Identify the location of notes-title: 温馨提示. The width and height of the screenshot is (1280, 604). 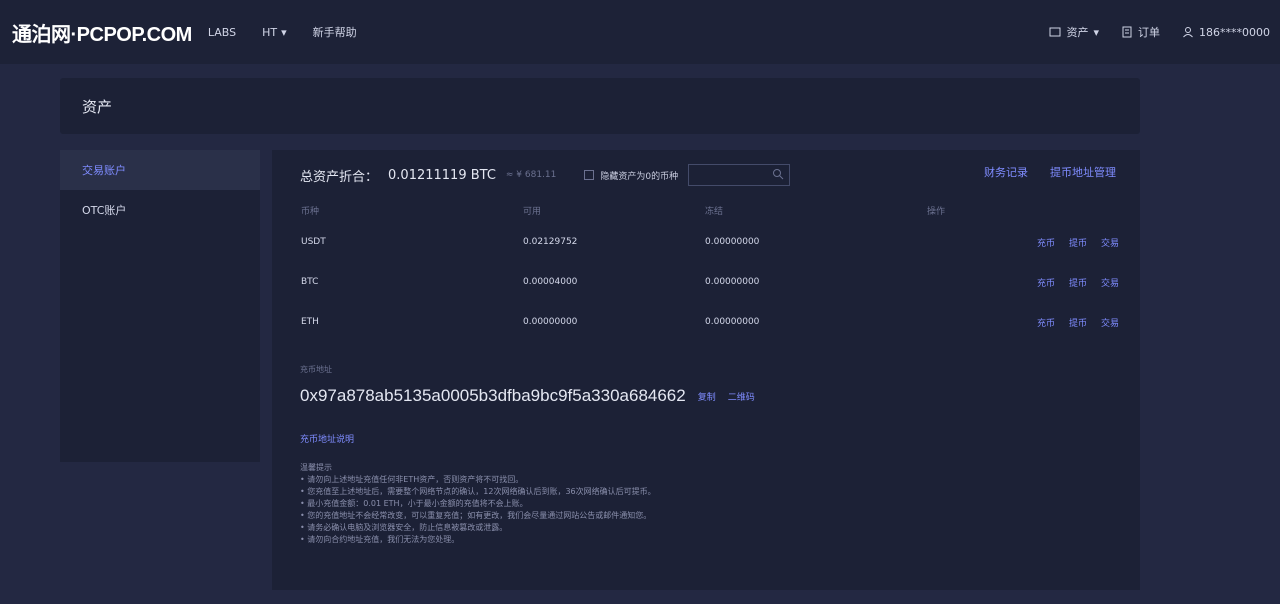
(316, 467).